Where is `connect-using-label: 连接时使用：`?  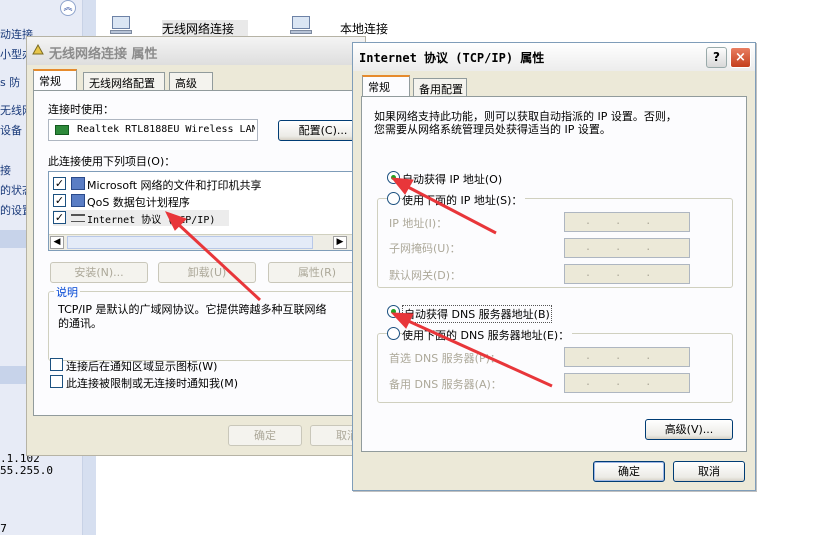 connect-using-label: 连接时使用： is located at coordinates (81, 109).